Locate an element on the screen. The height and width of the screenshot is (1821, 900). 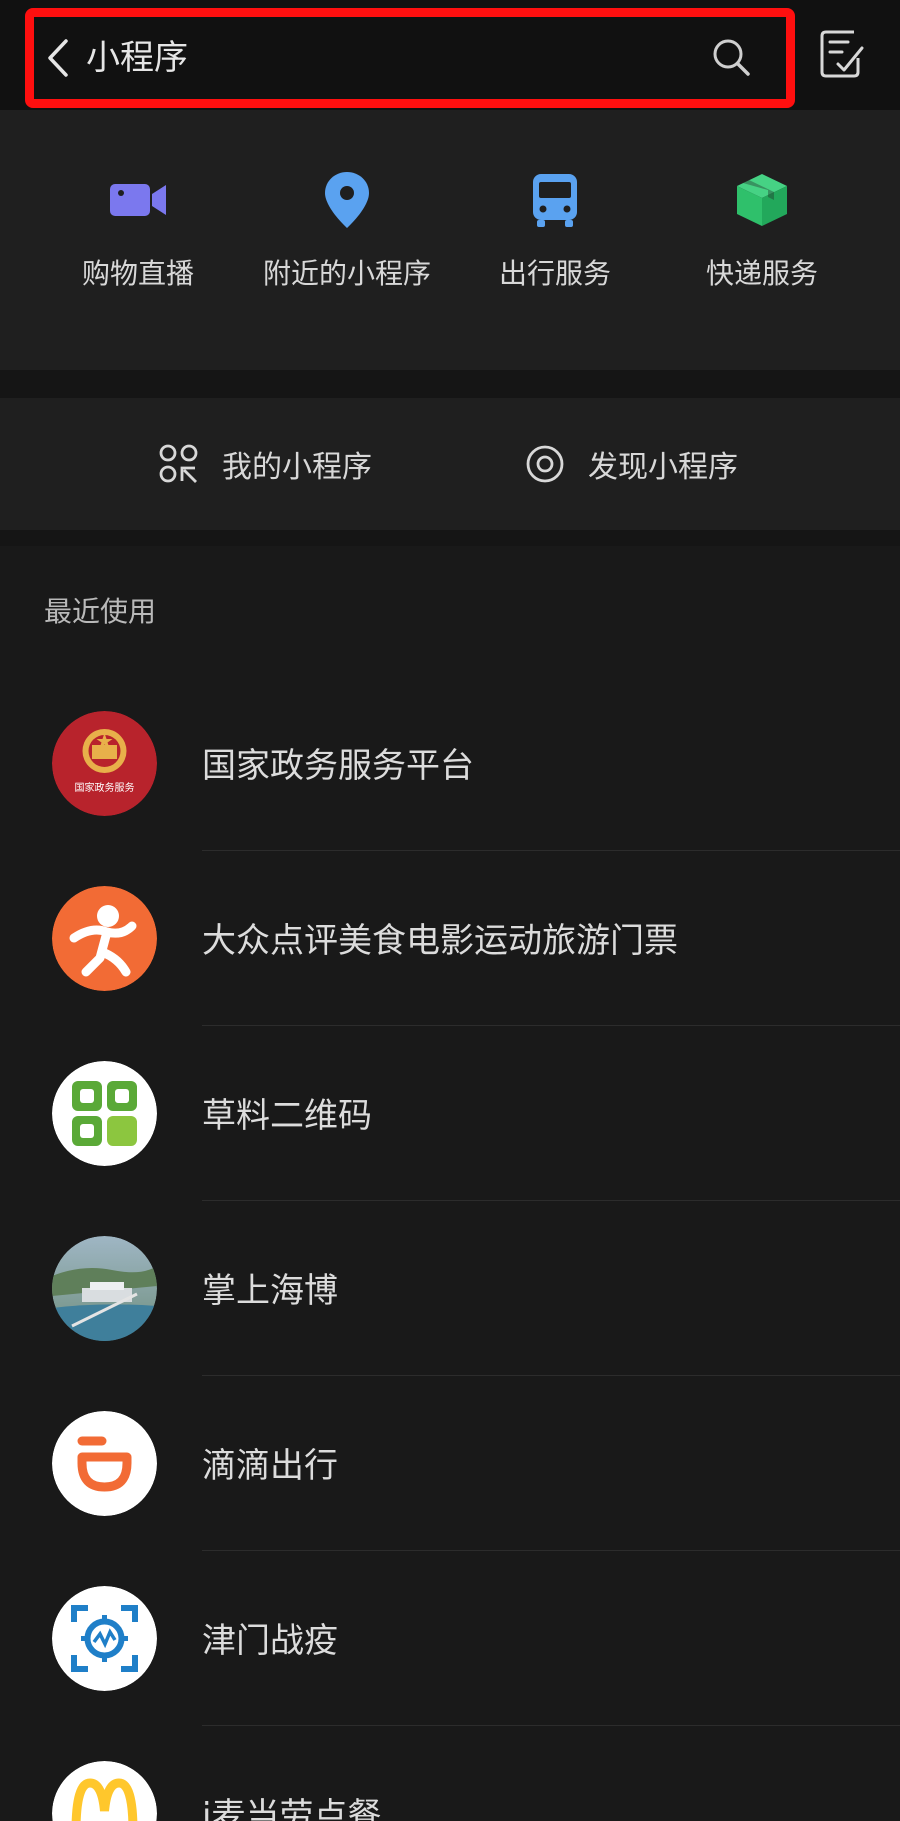
jinmen-zhanyi-icon is located at coordinates (104, 1638).